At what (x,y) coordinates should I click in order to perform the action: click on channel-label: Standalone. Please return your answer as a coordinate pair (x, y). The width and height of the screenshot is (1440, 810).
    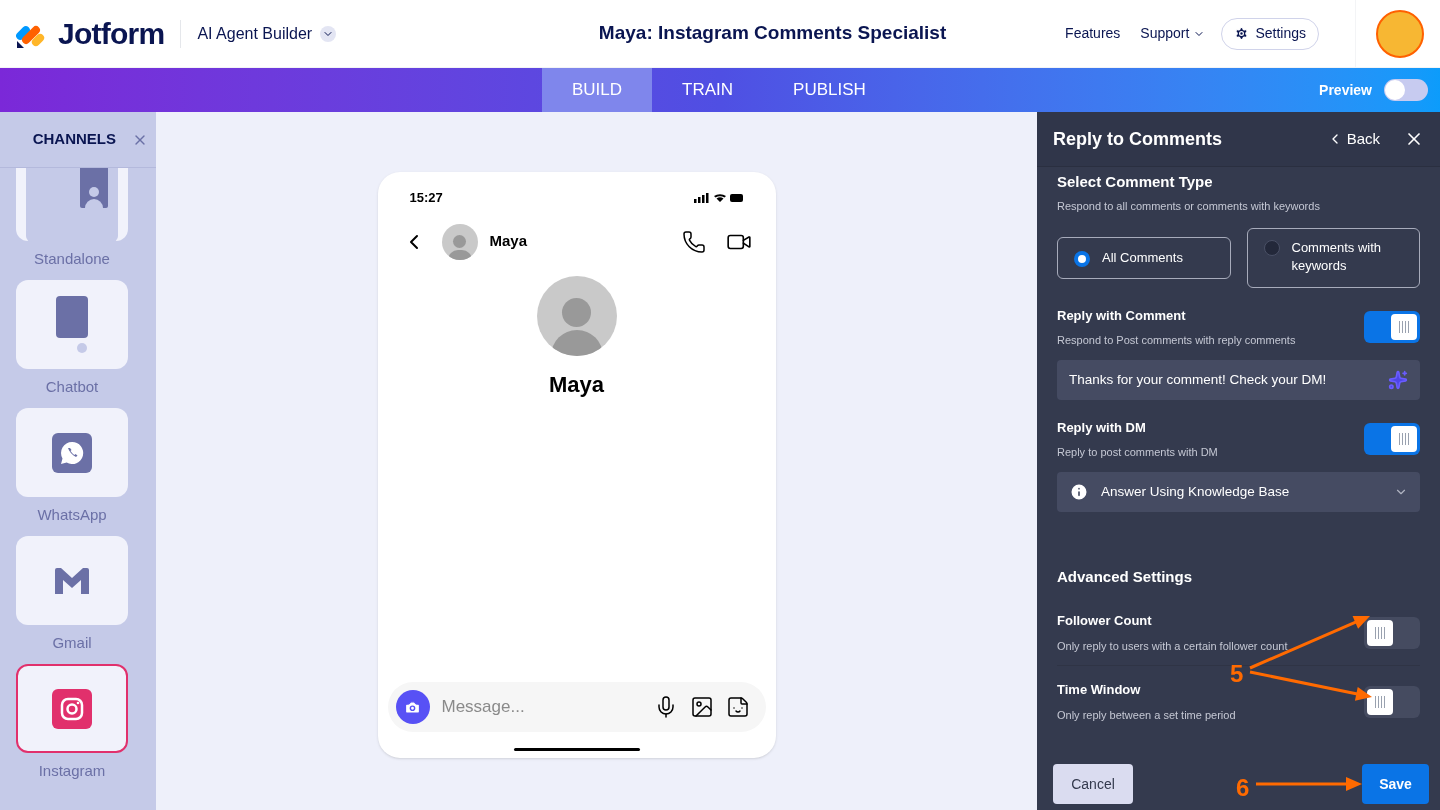
    Looking at the image, I should click on (72, 258).